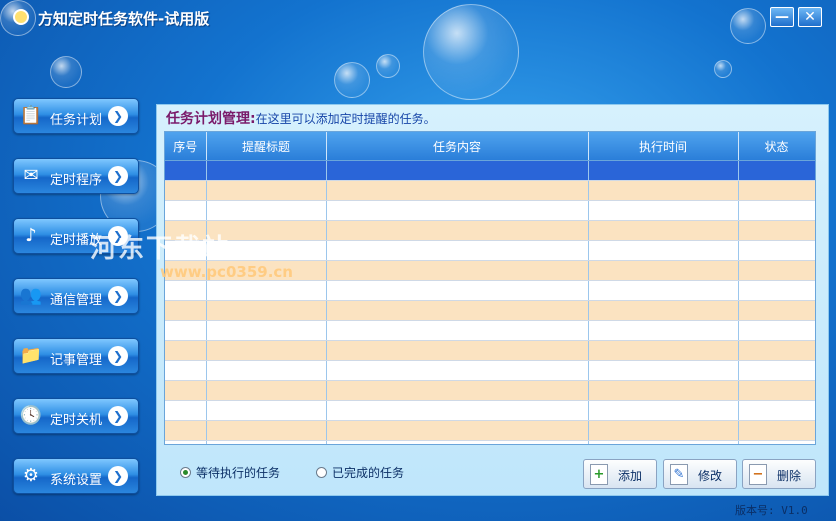 The image size is (836, 521). I want to click on nav-label: 记事管理, so click(76, 360).